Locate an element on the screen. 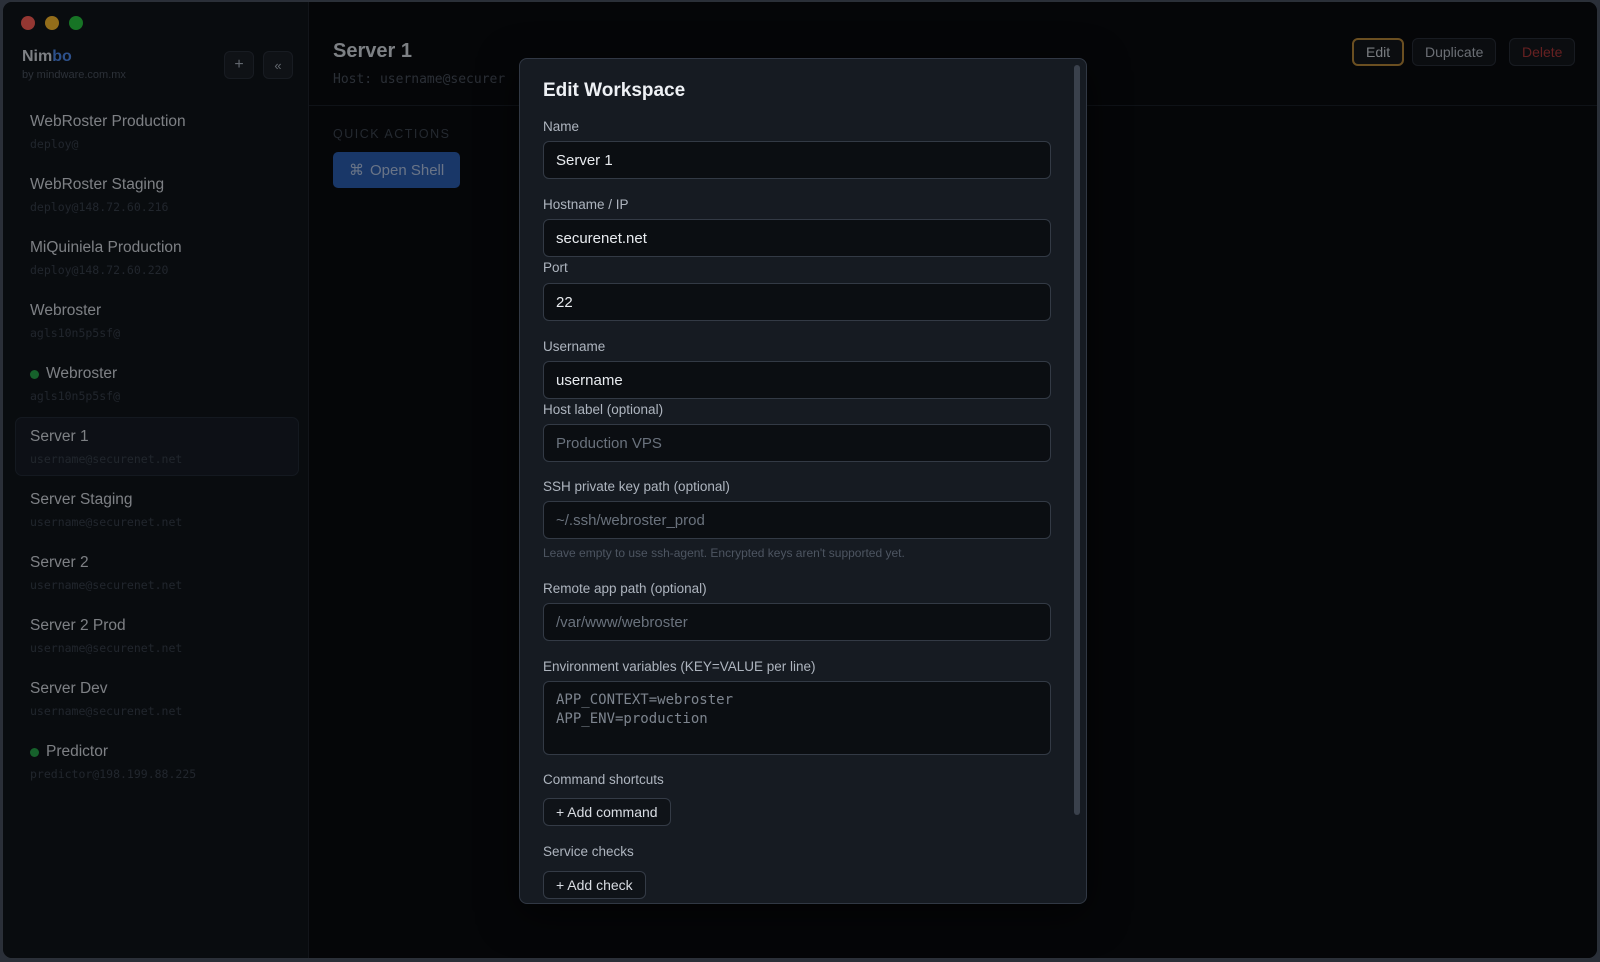 The height and width of the screenshot is (962, 1600). port-label: Port is located at coordinates (555, 267).